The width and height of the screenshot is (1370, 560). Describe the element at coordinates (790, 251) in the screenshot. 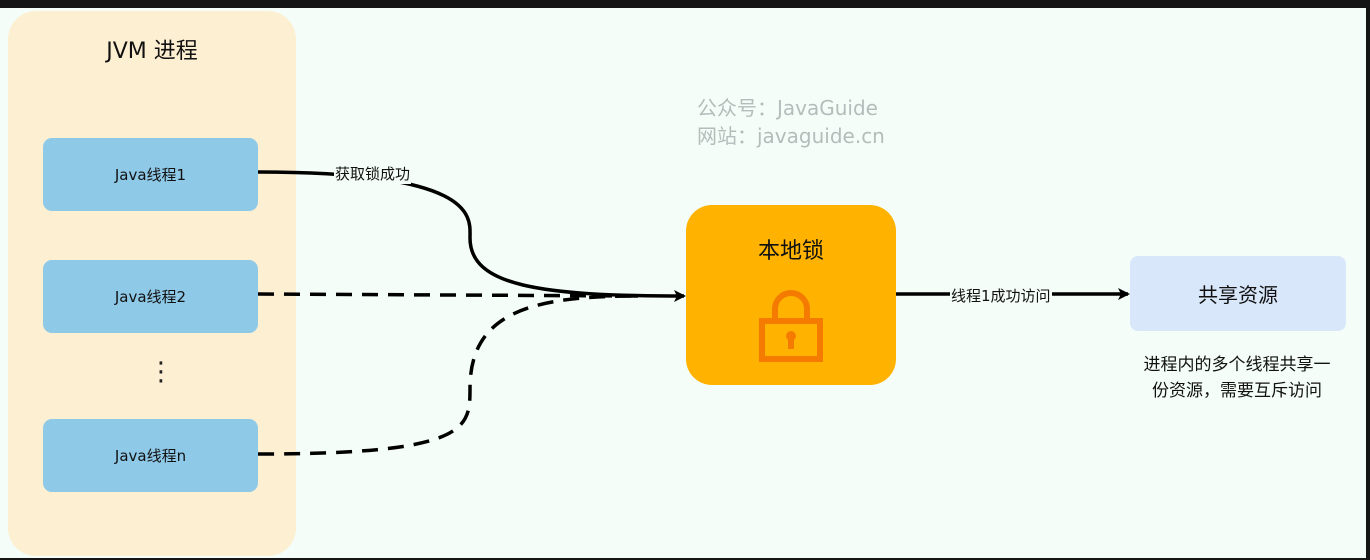

I see `local-lock-title: 本地锁` at that location.